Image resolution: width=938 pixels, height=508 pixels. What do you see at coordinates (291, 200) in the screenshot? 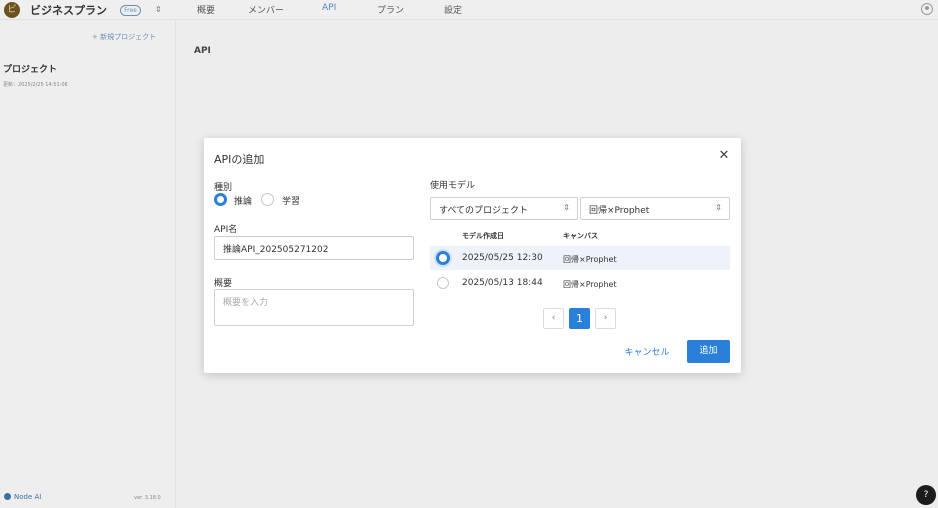
I see `radio-training-label: 学習` at bounding box center [291, 200].